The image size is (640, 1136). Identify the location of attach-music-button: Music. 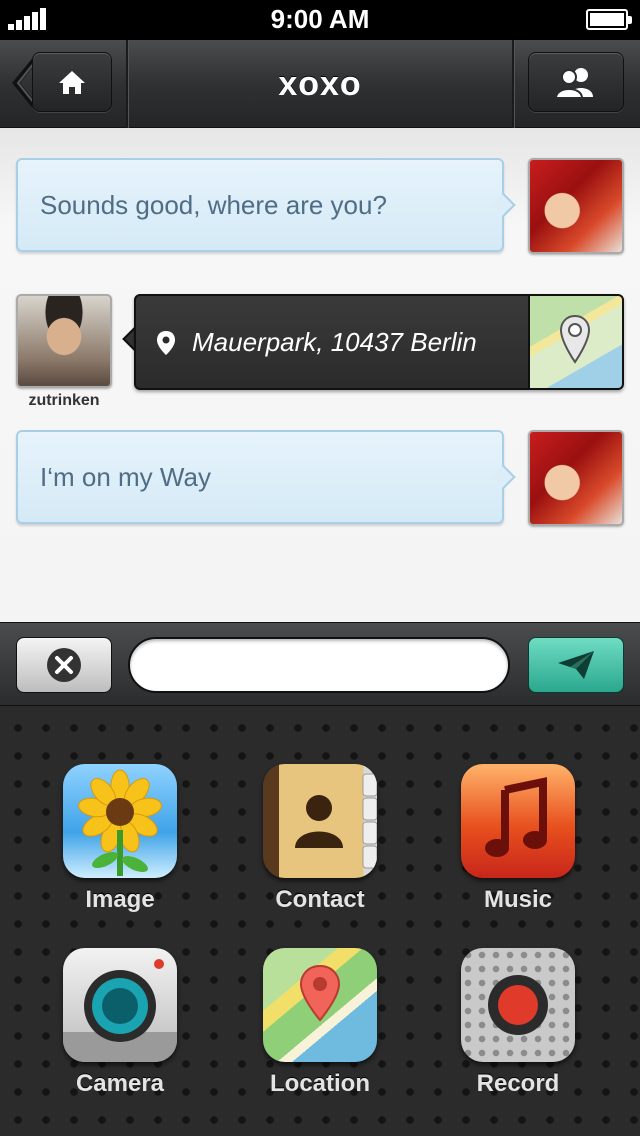
(518, 839).